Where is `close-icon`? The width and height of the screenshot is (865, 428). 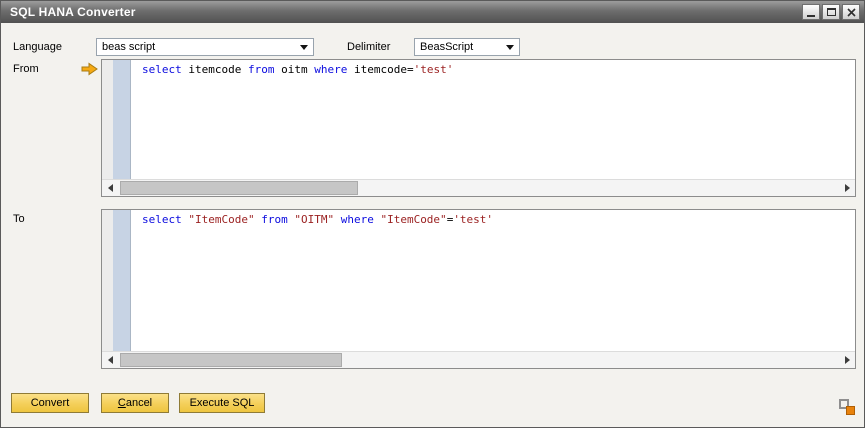
close-icon is located at coordinates (851, 12).